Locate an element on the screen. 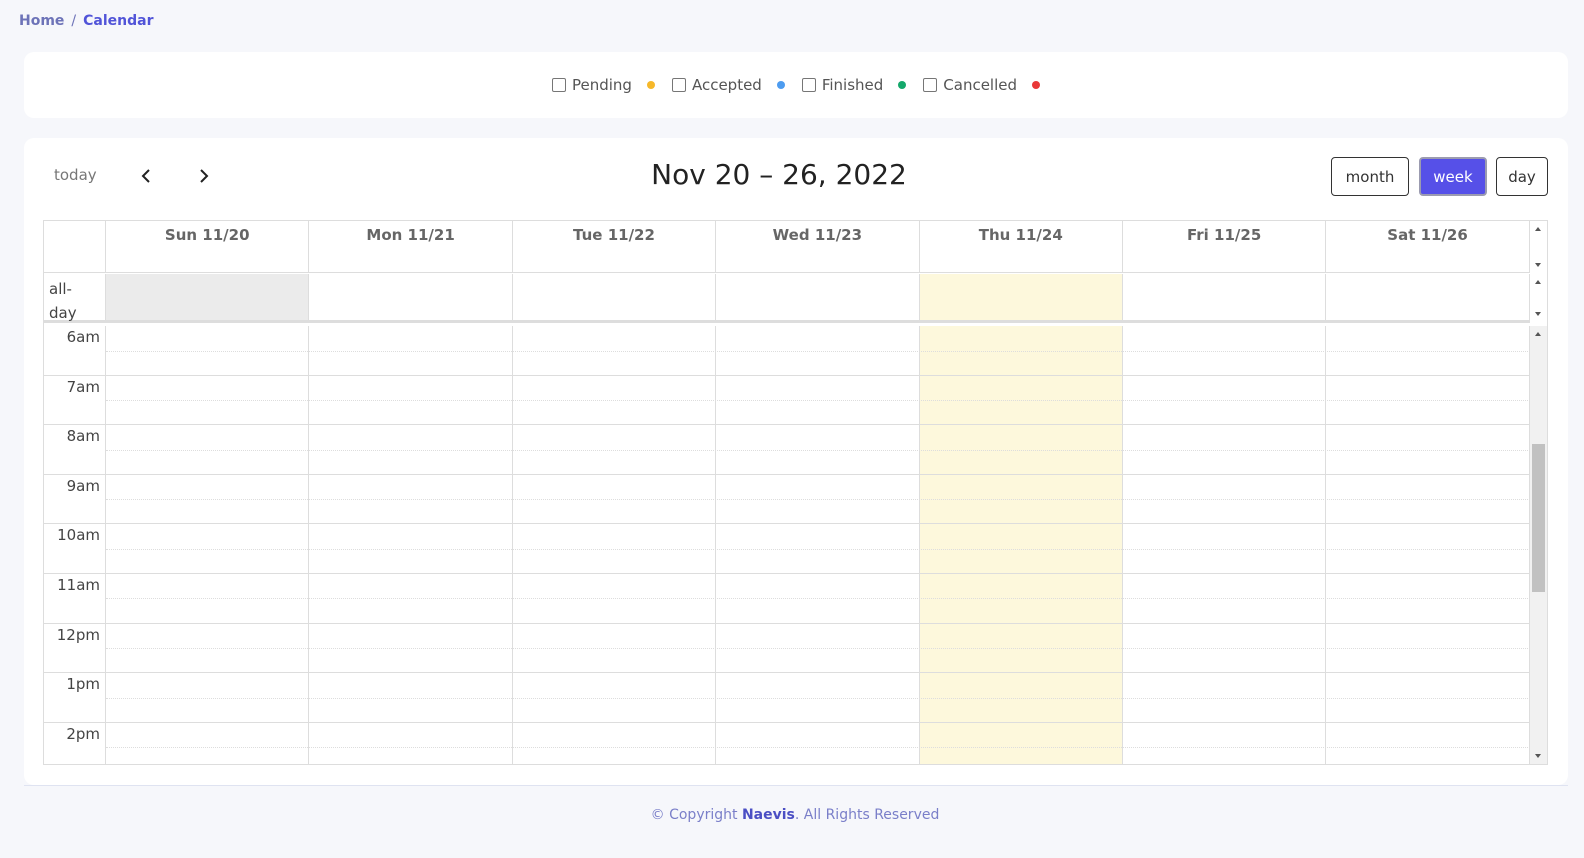 The width and height of the screenshot is (1584, 858). allday-row: all- day is located at coordinates (787, 298).